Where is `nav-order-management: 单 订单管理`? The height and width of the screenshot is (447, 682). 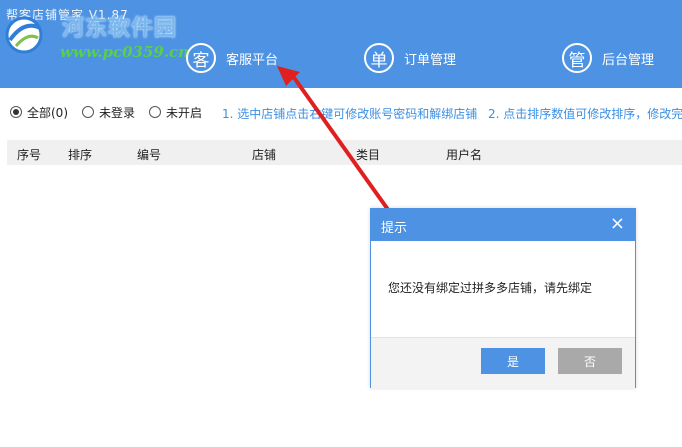
nav-order-management: 单 订单管理 is located at coordinates (410, 58).